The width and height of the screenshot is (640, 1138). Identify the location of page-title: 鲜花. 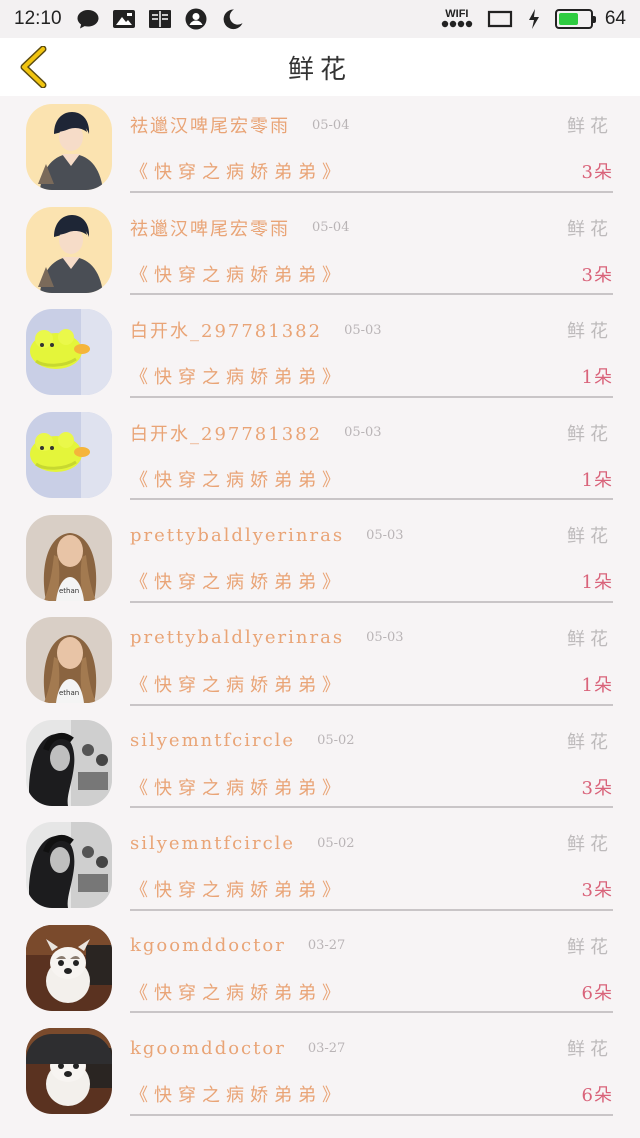
(319, 69).